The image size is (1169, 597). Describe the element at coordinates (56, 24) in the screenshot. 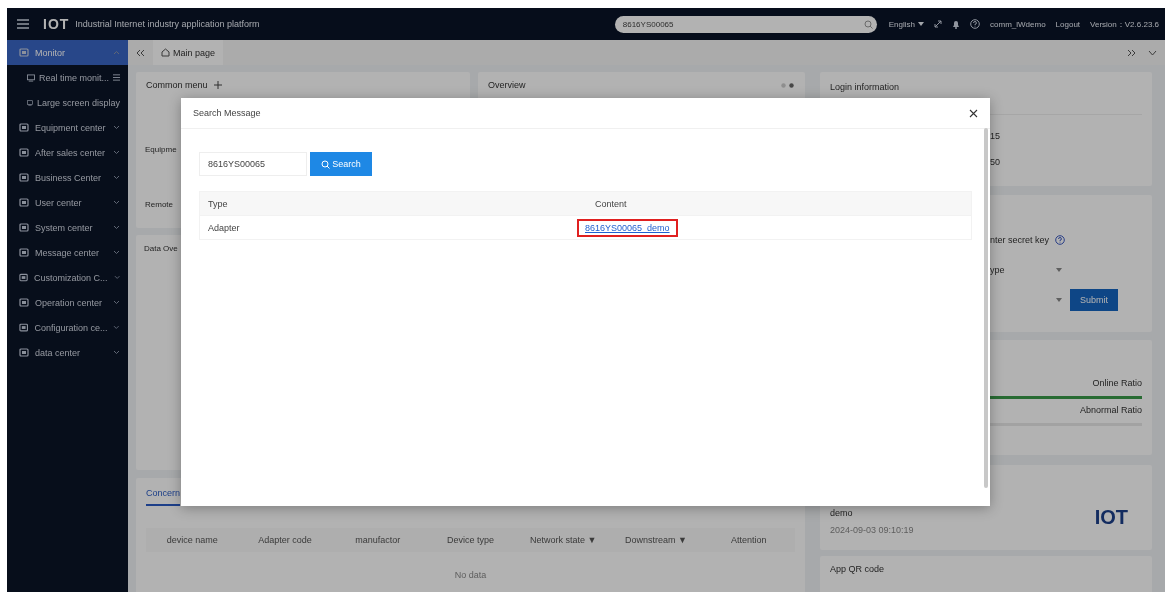

I see `logo: IOT` at that location.